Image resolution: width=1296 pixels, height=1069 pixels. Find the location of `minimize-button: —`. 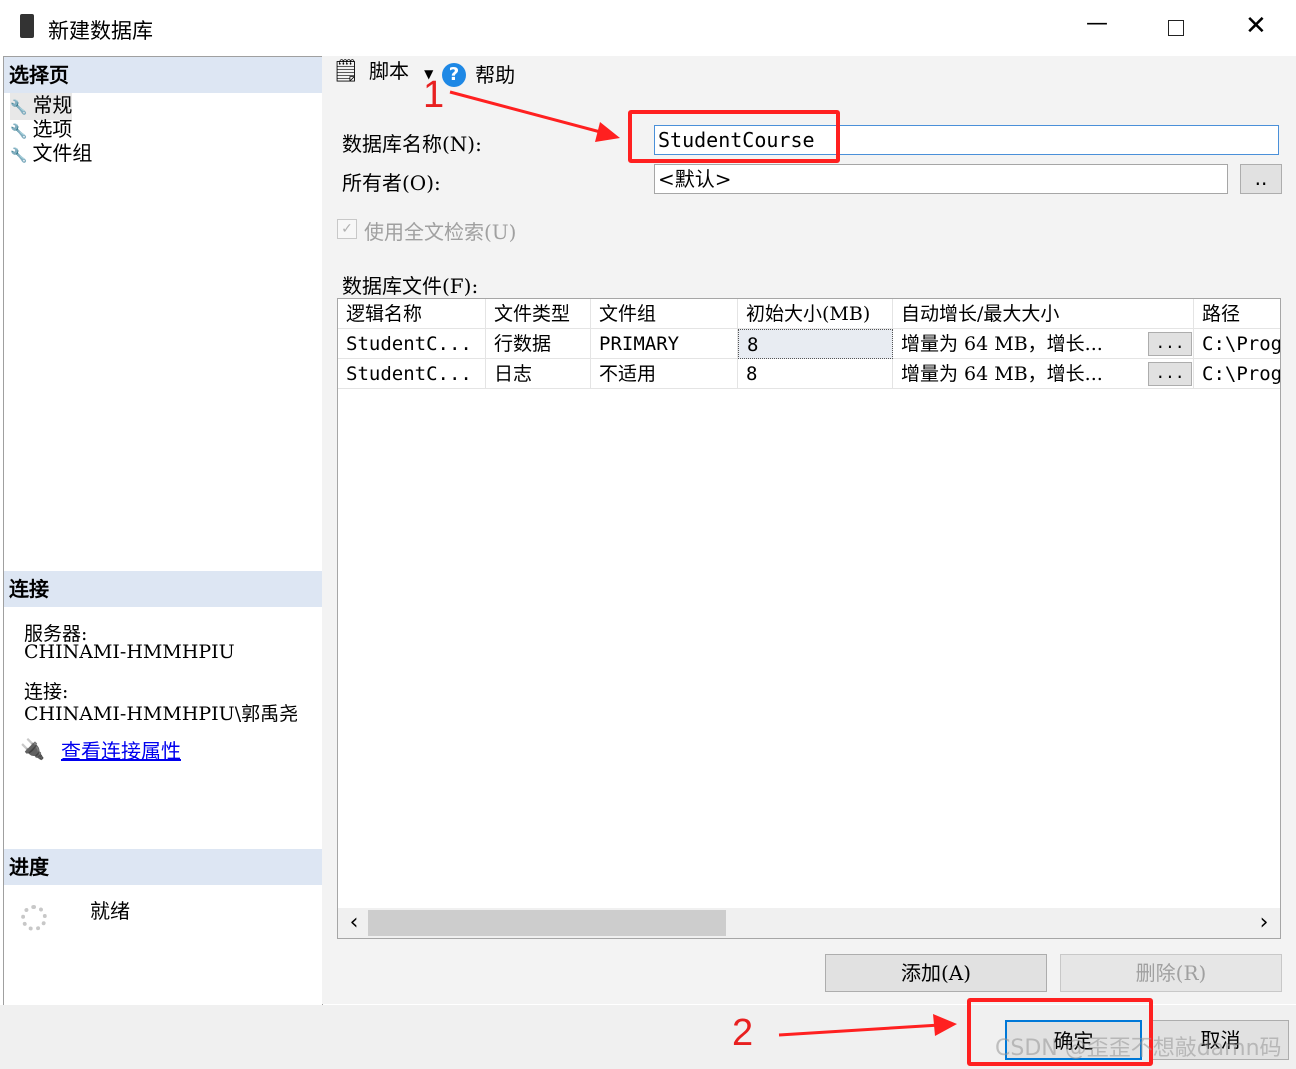

minimize-button: — is located at coordinates (1097, 24).